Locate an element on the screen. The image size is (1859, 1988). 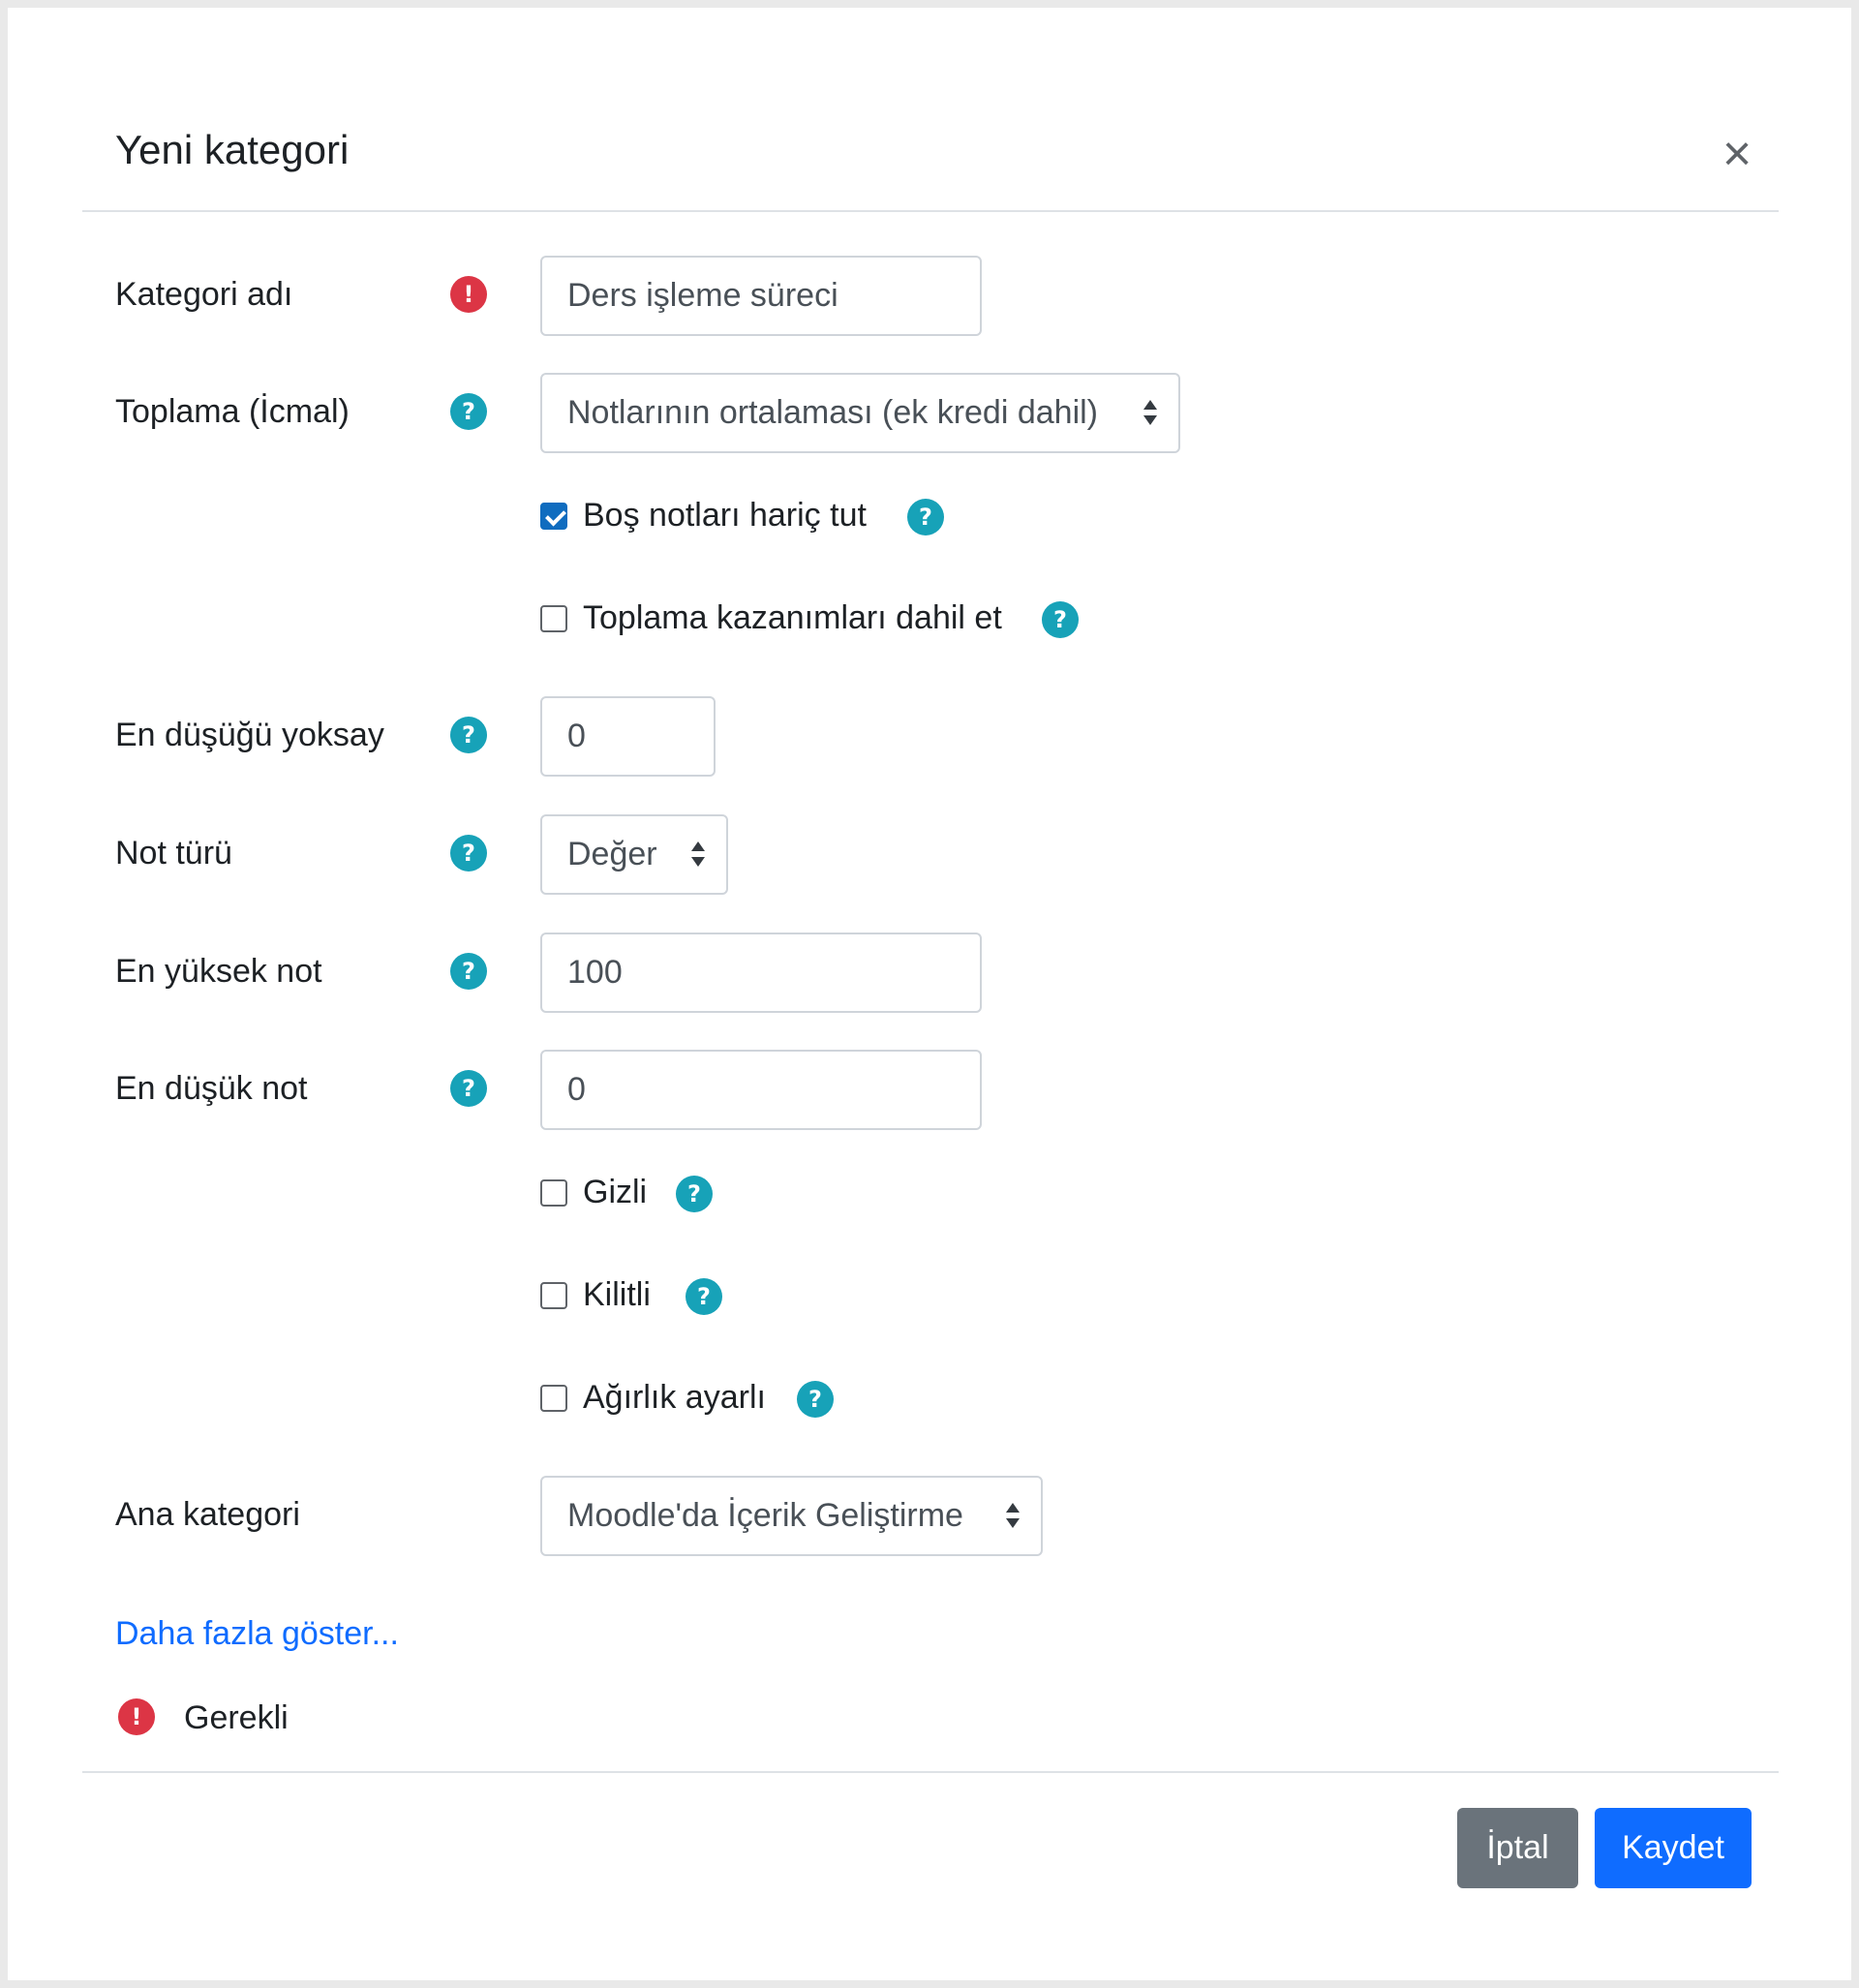
weight-adjusted-checkbox is located at coordinates (553, 1398).